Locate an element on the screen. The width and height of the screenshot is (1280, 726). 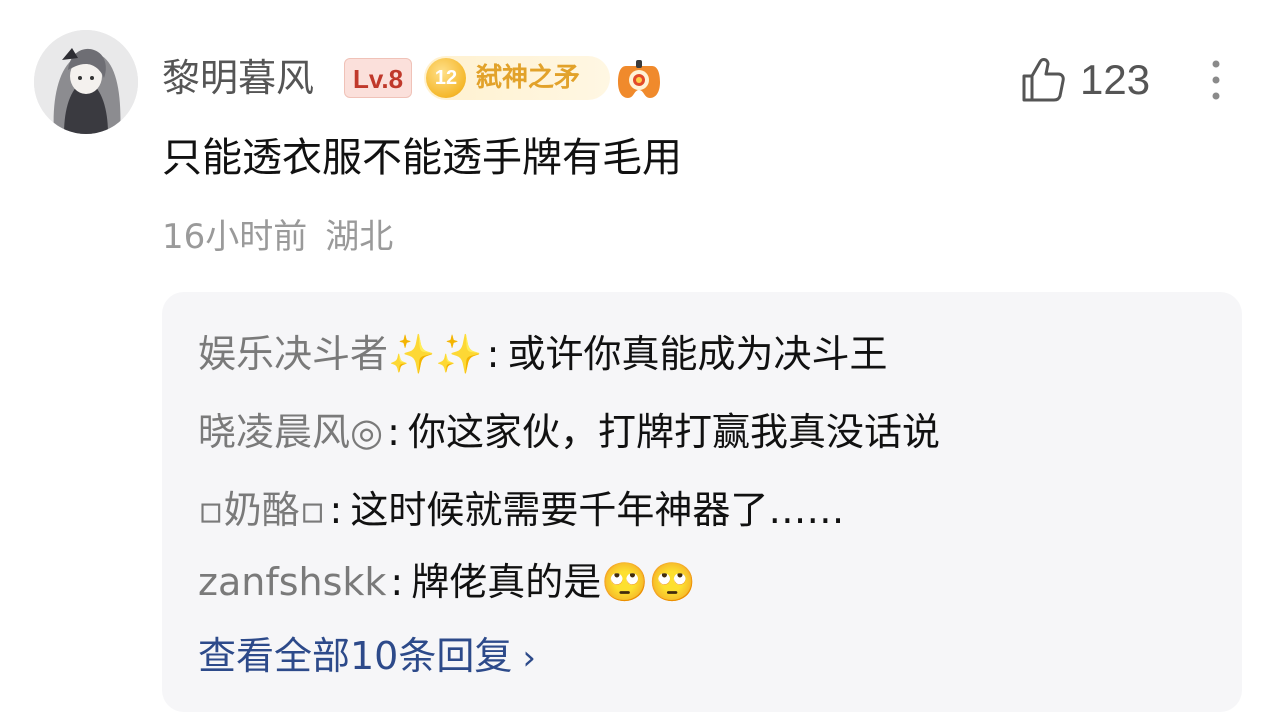
reply-text: 或许你真能成为决斗王 is located at coordinates (697, 354).